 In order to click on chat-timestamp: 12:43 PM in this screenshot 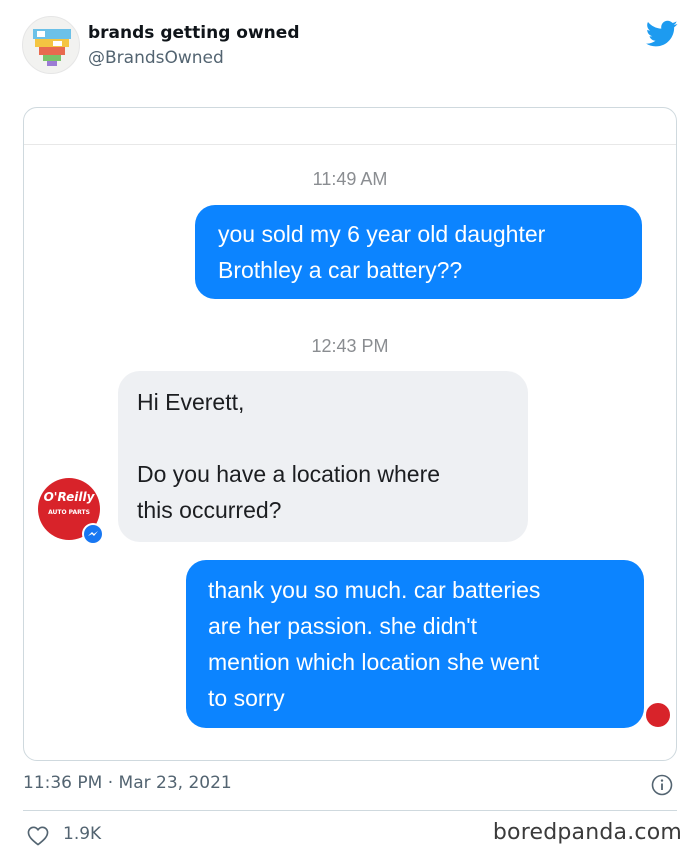, I will do `click(350, 346)`.